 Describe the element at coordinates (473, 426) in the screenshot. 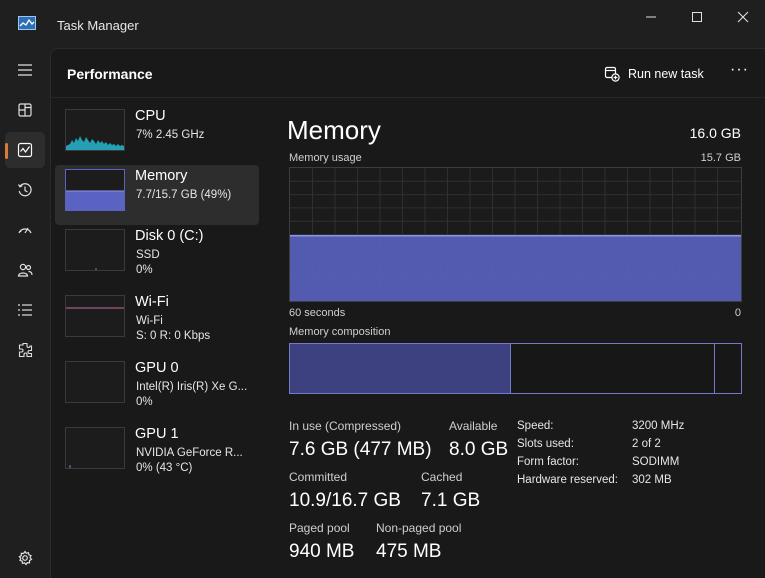

I see `available-label: Available` at that location.